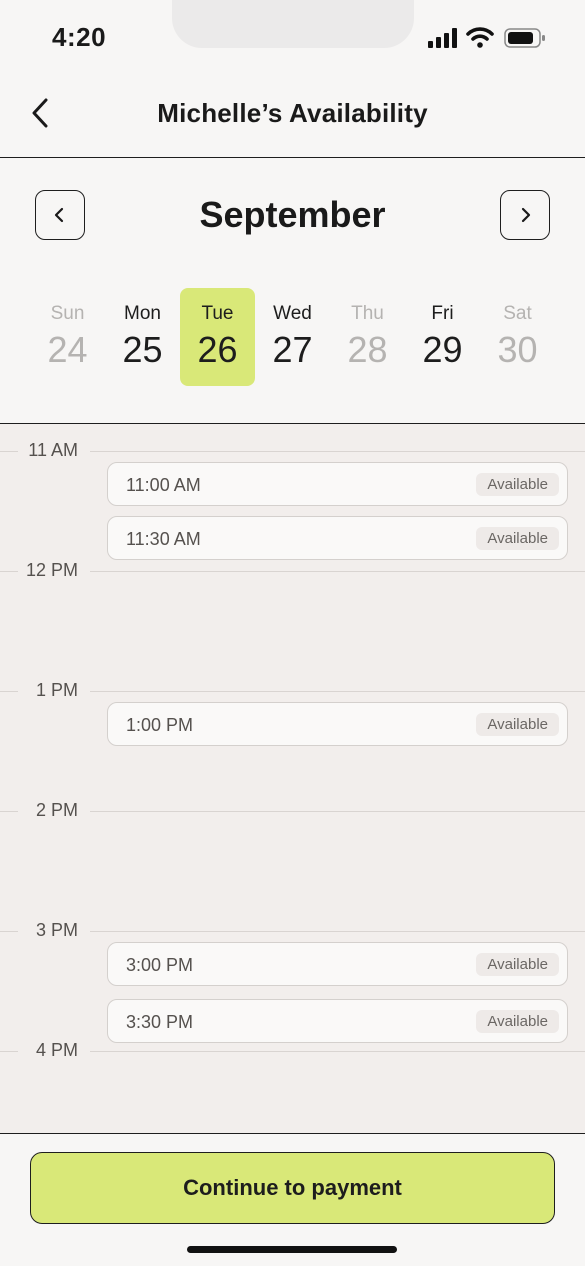 This screenshot has height=1266, width=585. What do you see at coordinates (524, 38) in the screenshot?
I see `battery-icon` at bounding box center [524, 38].